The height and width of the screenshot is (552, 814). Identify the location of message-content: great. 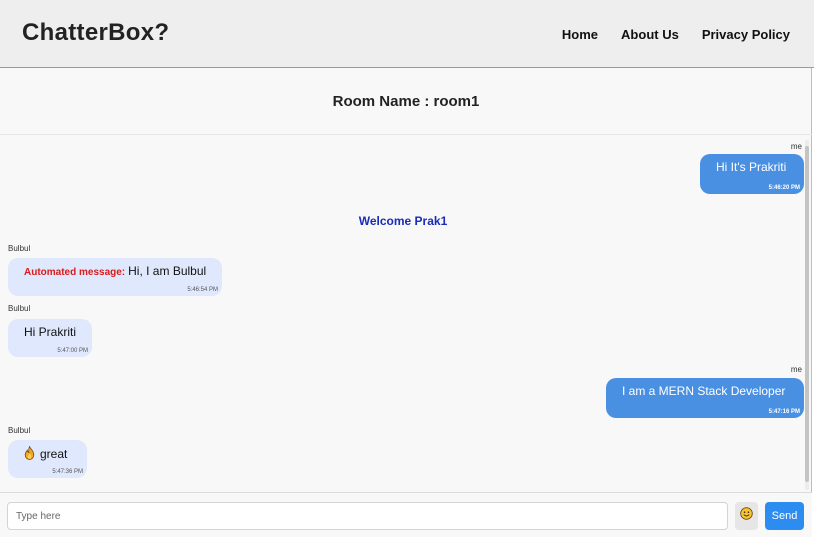
(48, 453).